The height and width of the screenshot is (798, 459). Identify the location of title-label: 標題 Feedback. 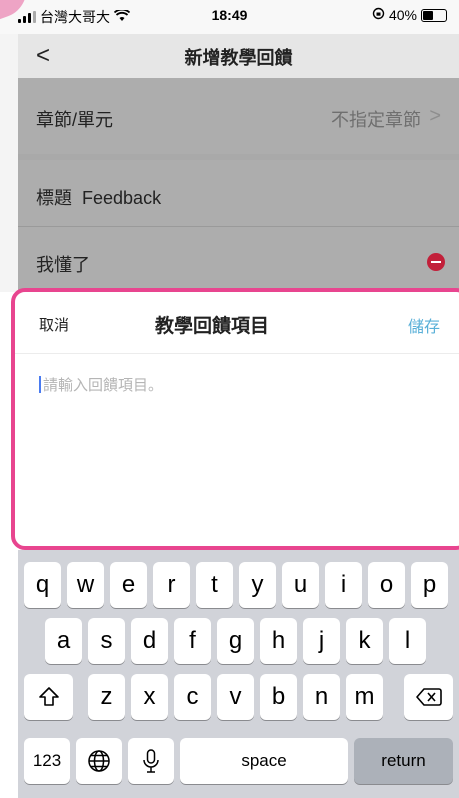
(98, 197).